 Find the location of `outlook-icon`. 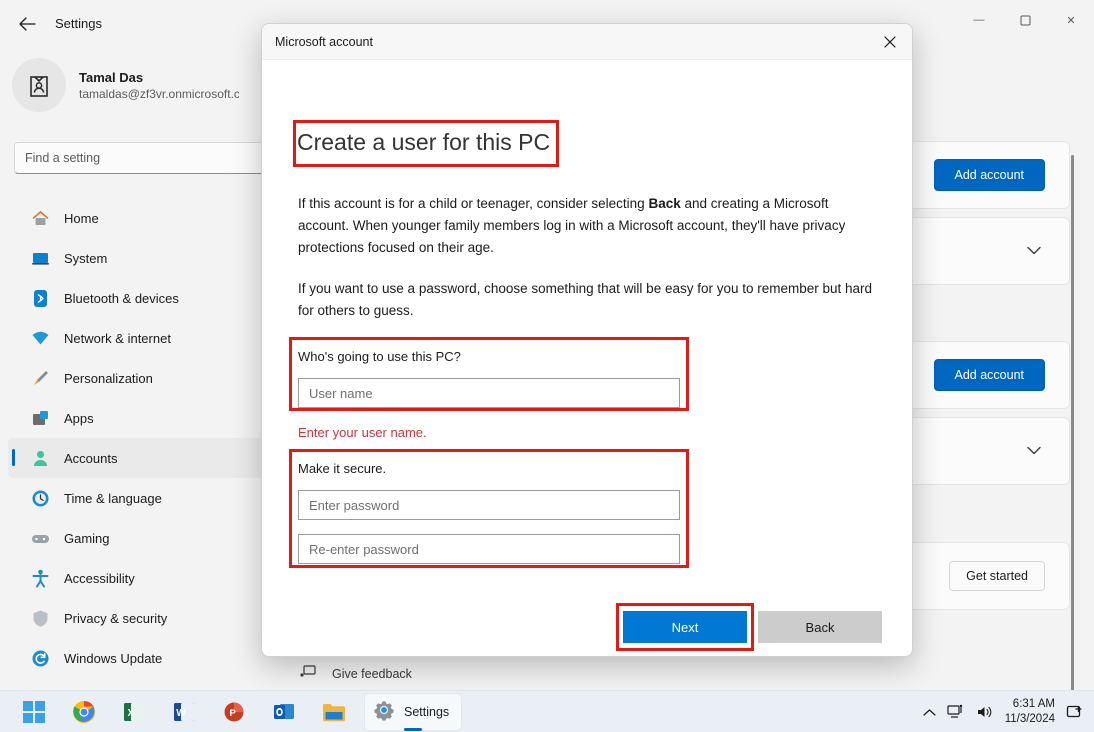

outlook-icon is located at coordinates (284, 712).